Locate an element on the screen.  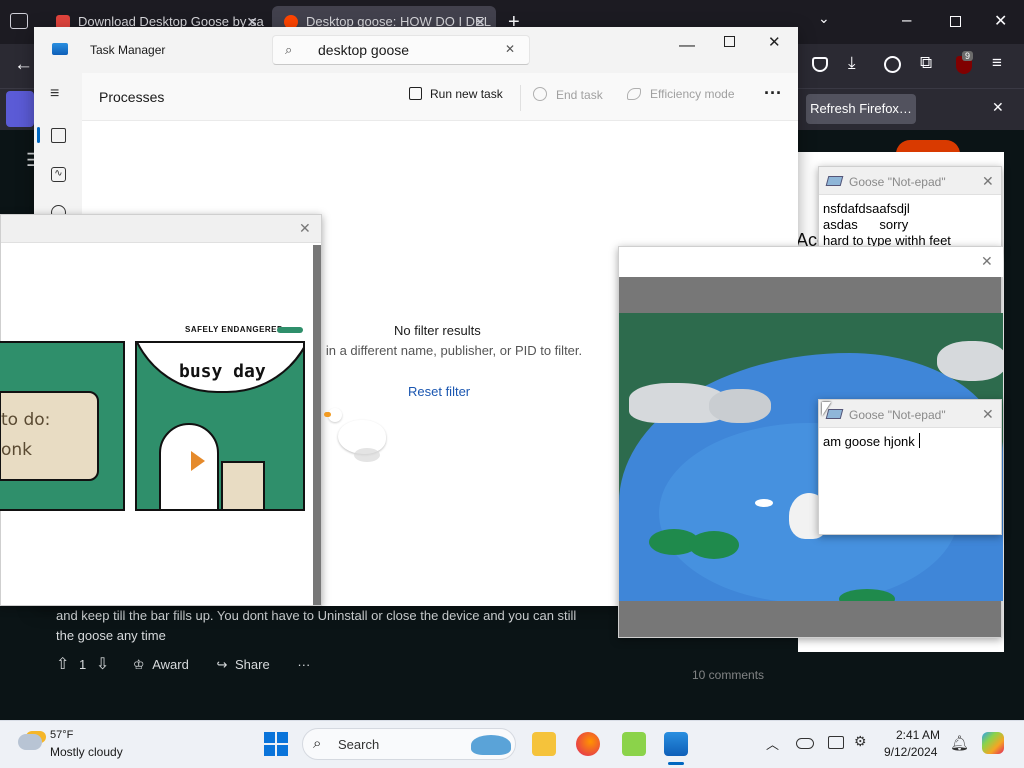
notification-bell-icon: 🔔︎ is located at coordinates (959, 743).